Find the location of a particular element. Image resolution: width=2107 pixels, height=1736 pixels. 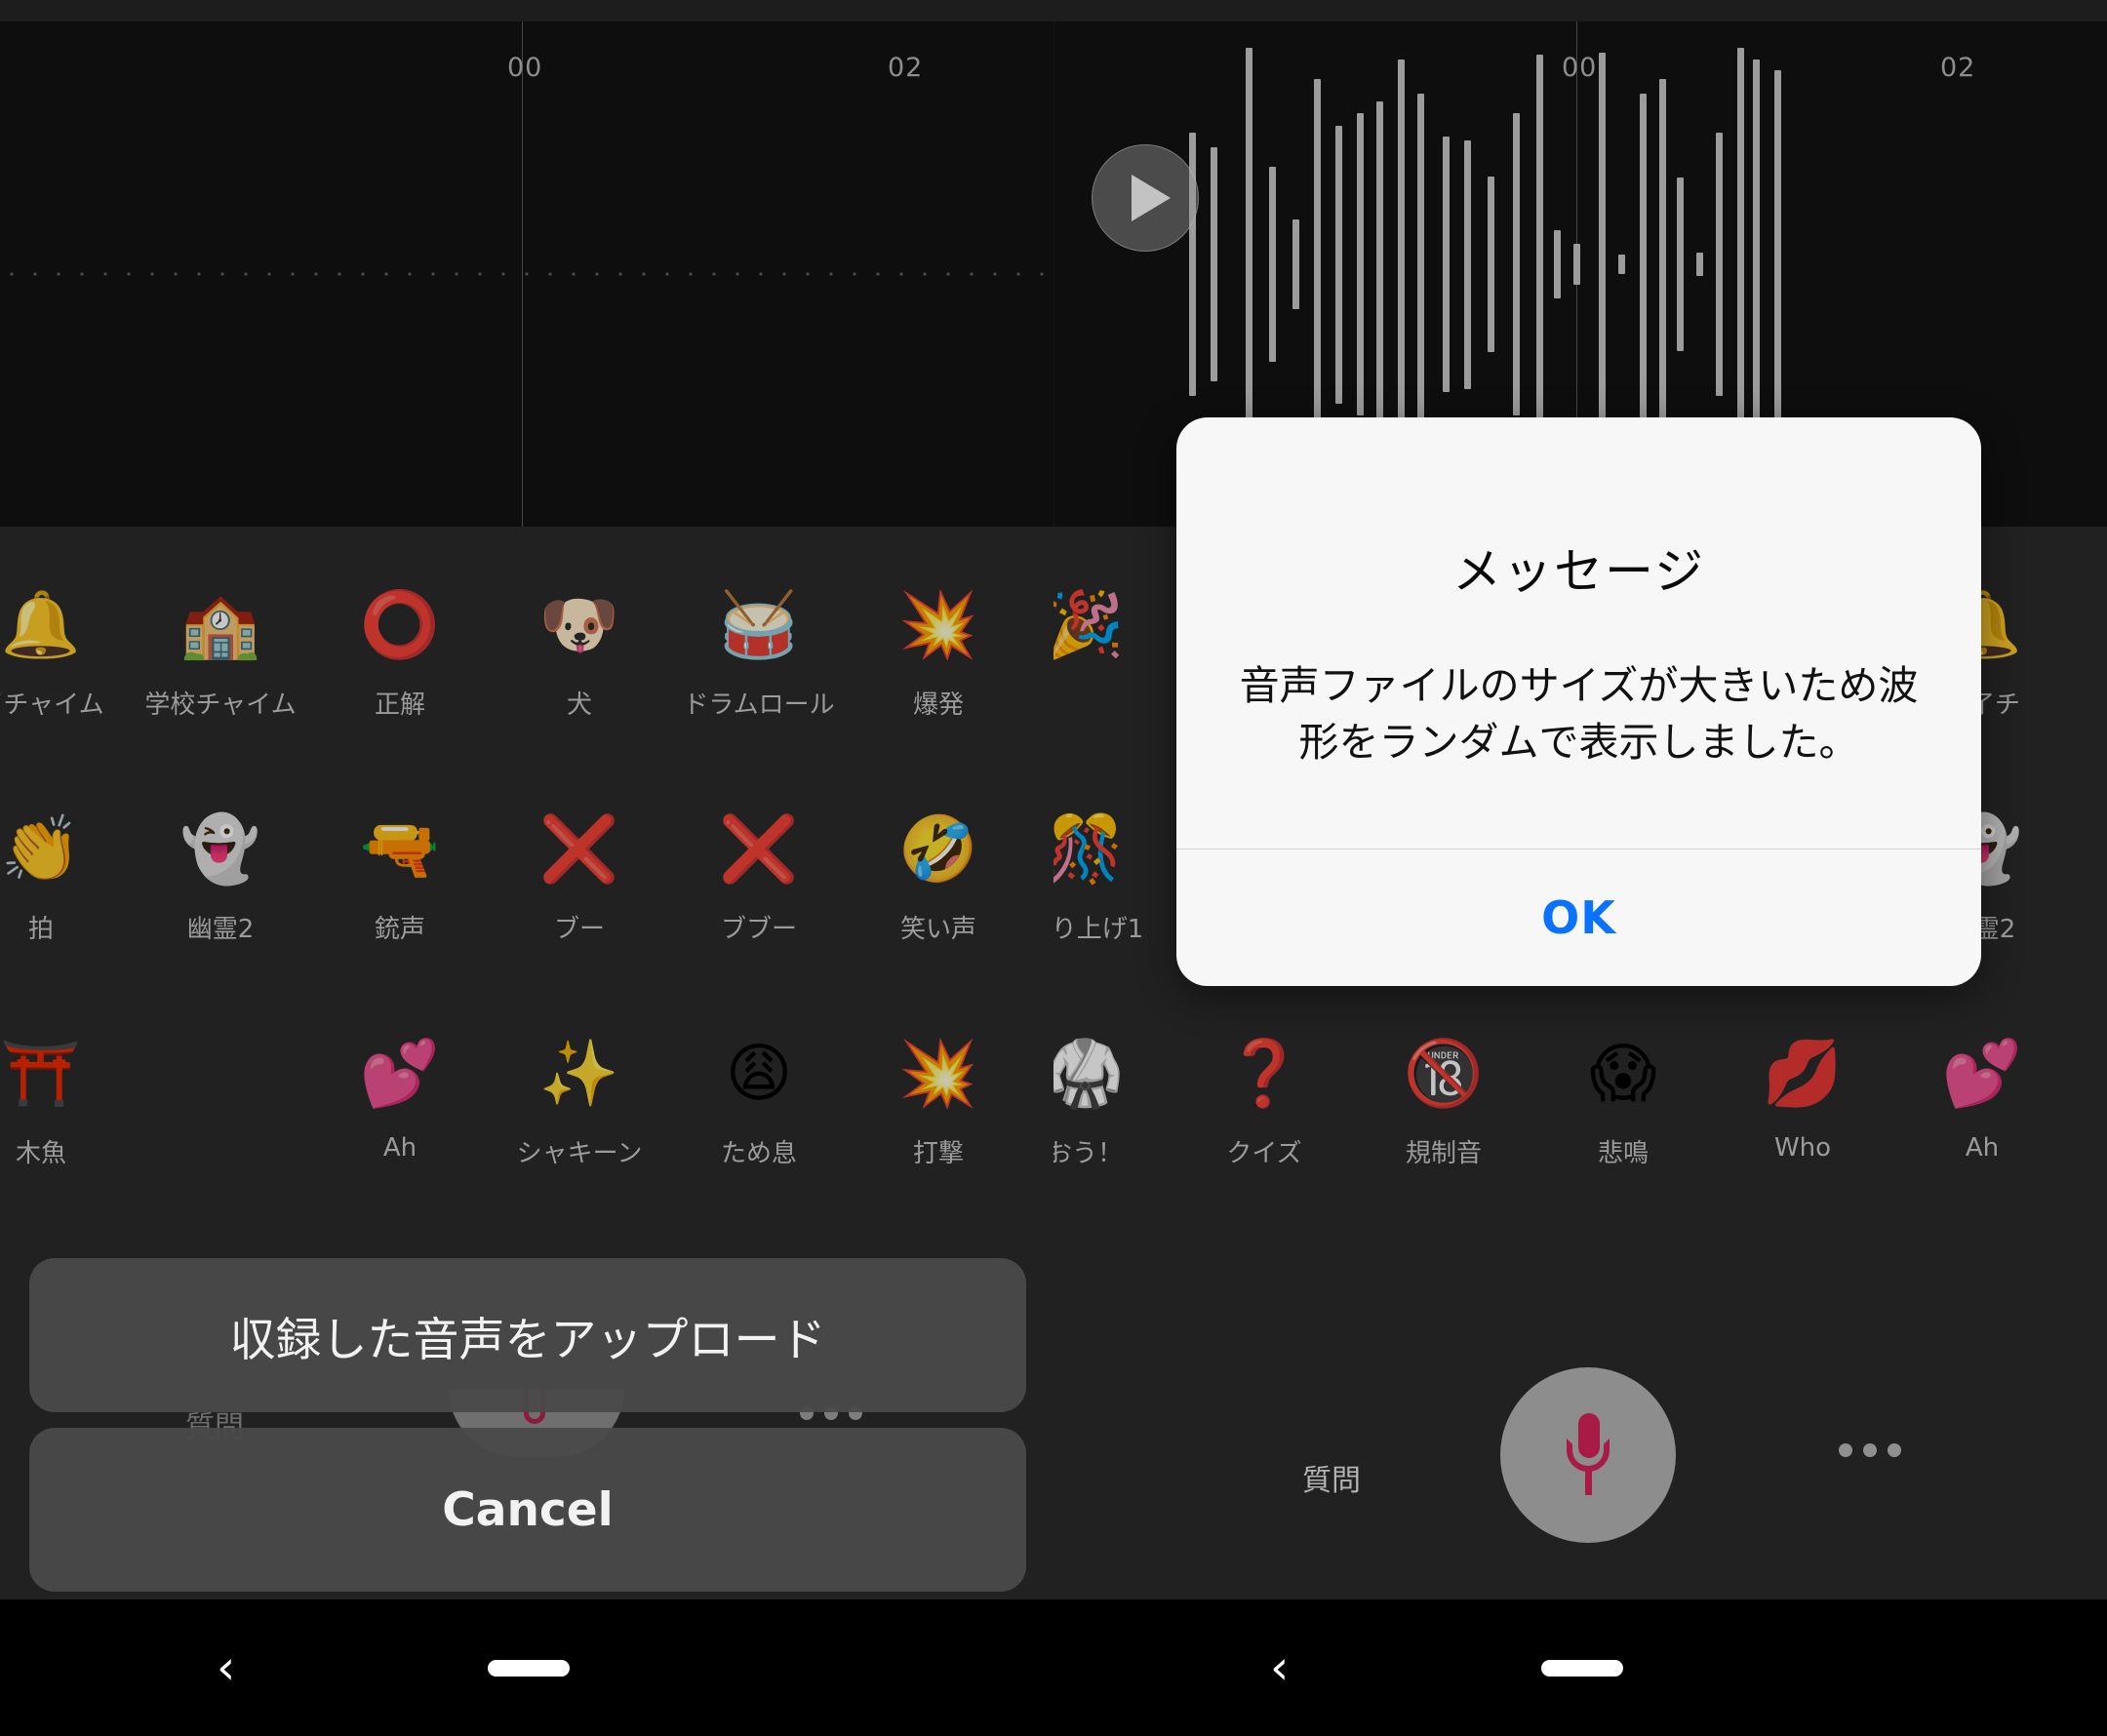

dialog-ok-button: OK is located at coordinates (1579, 917).